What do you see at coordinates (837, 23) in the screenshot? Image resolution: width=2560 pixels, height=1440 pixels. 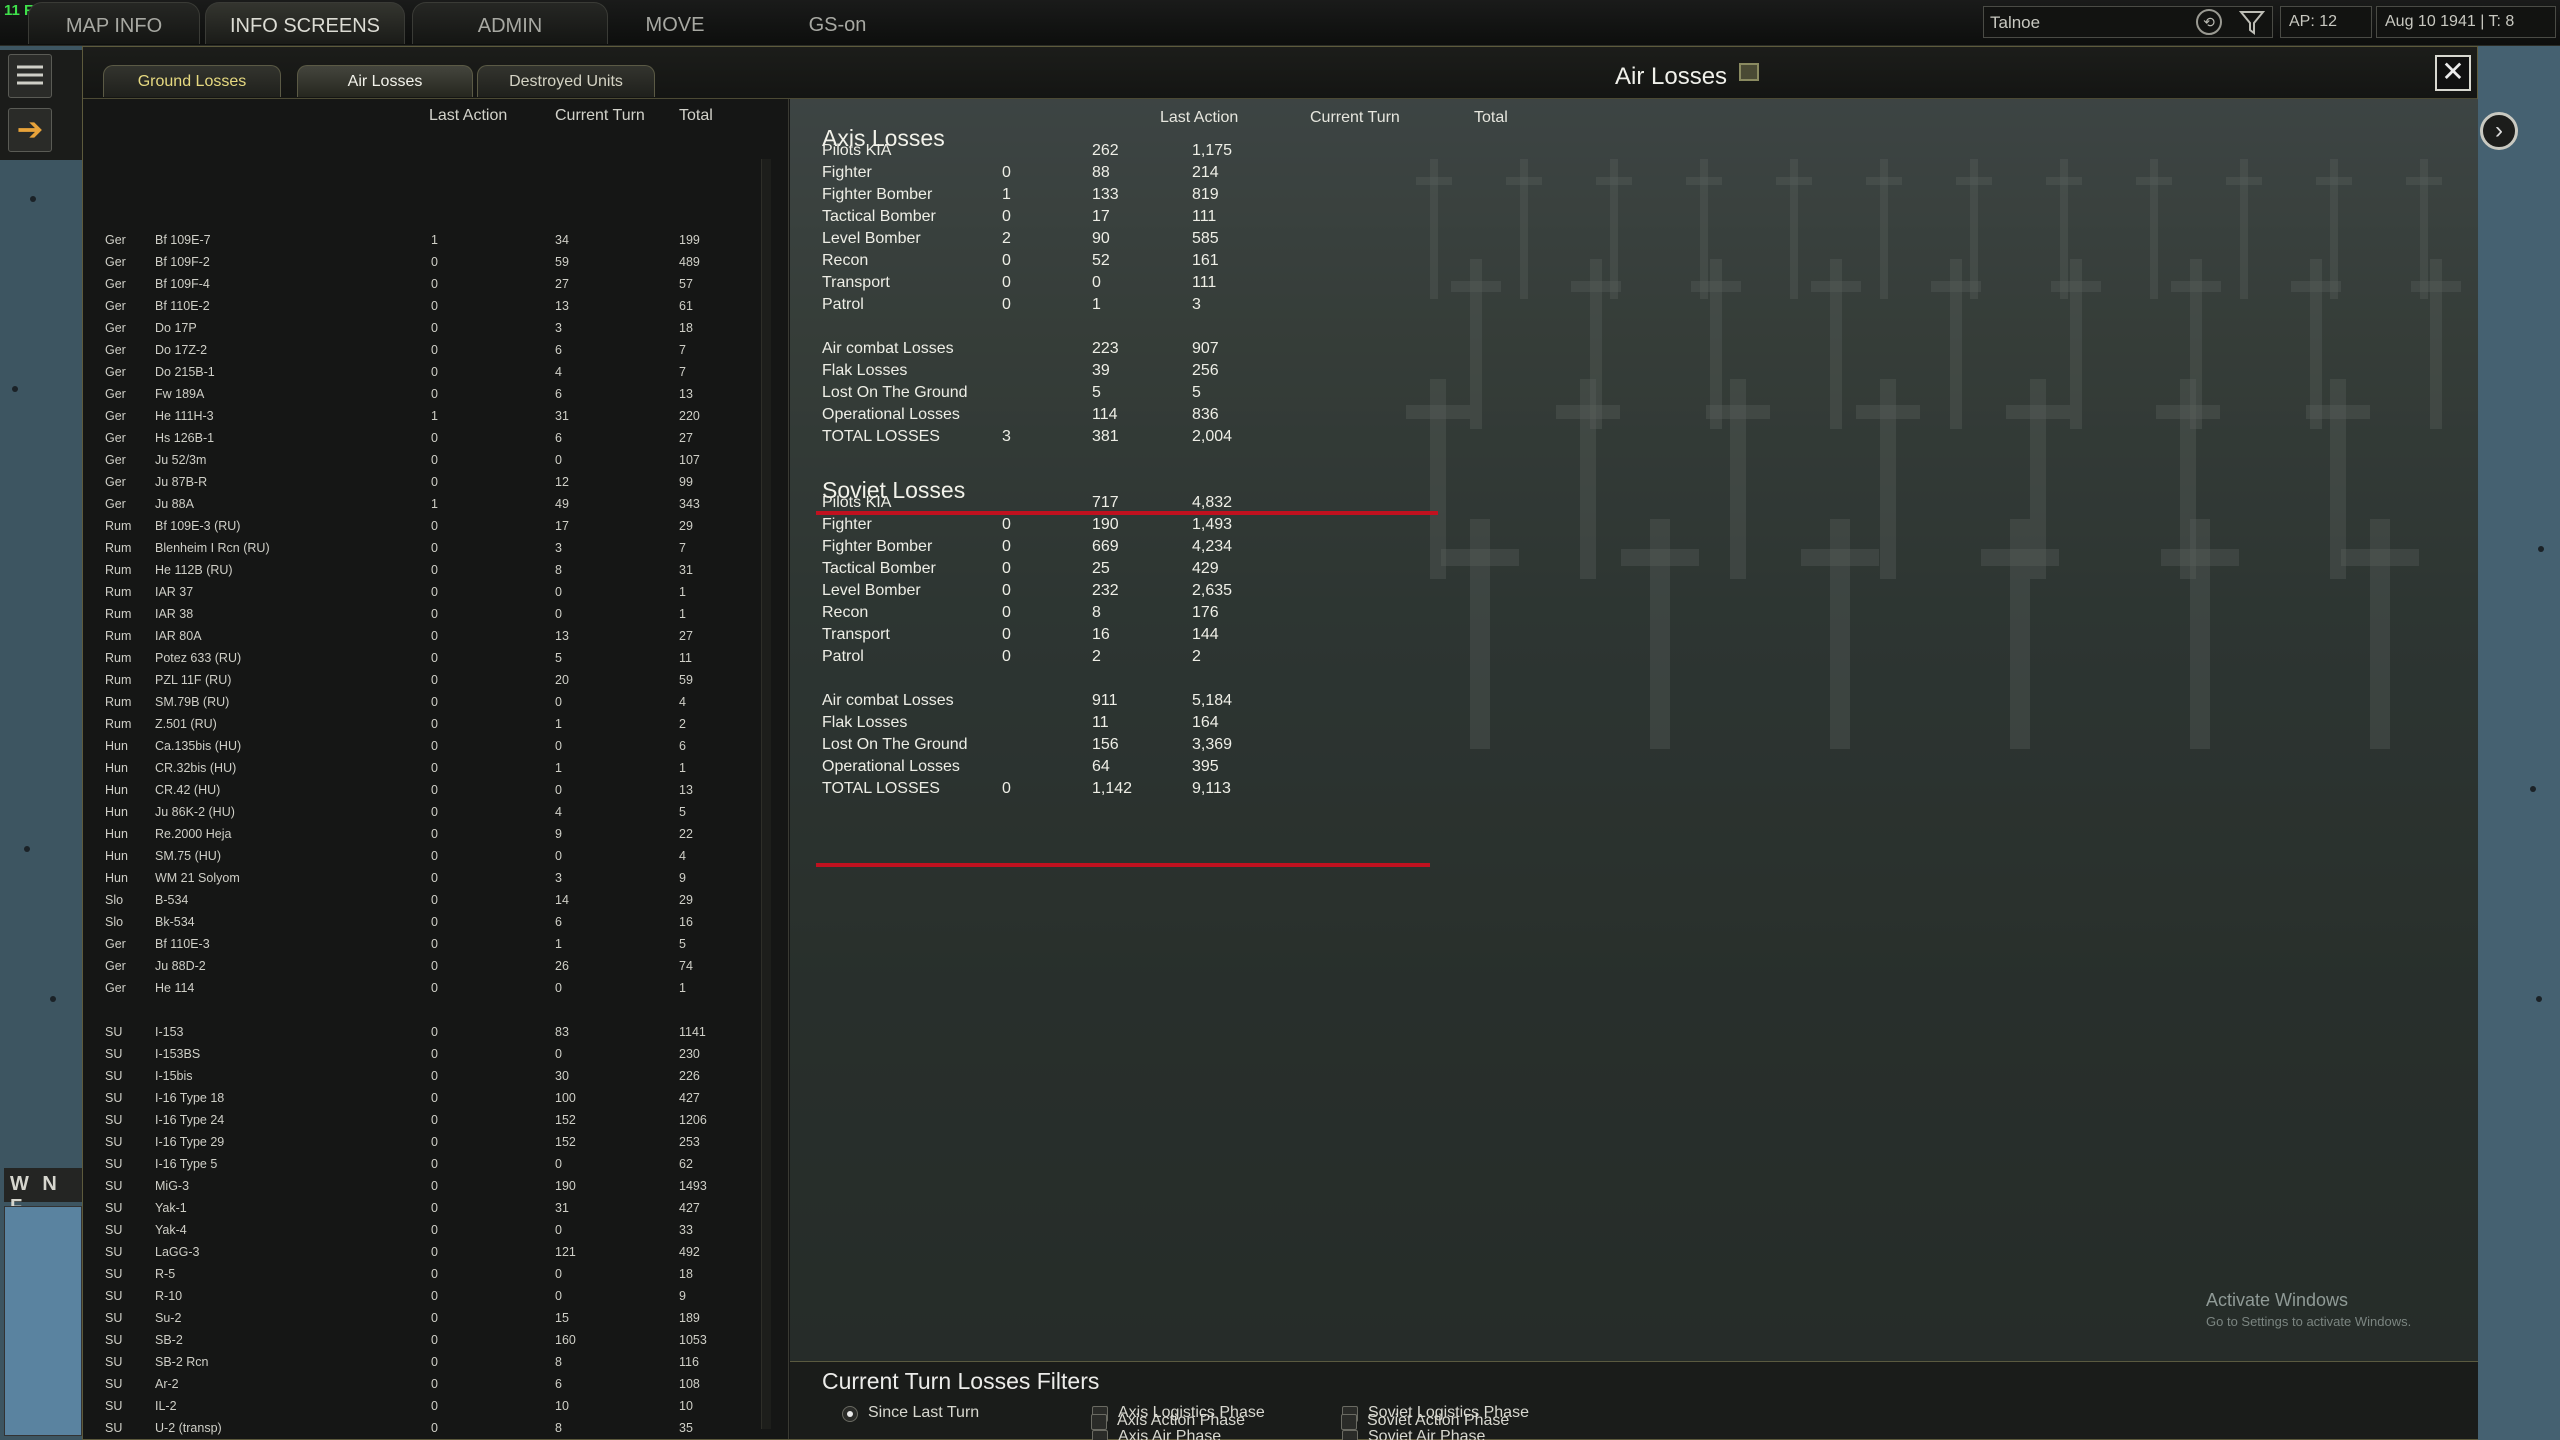 I see `tab-gs-on: GS-on` at bounding box center [837, 23].